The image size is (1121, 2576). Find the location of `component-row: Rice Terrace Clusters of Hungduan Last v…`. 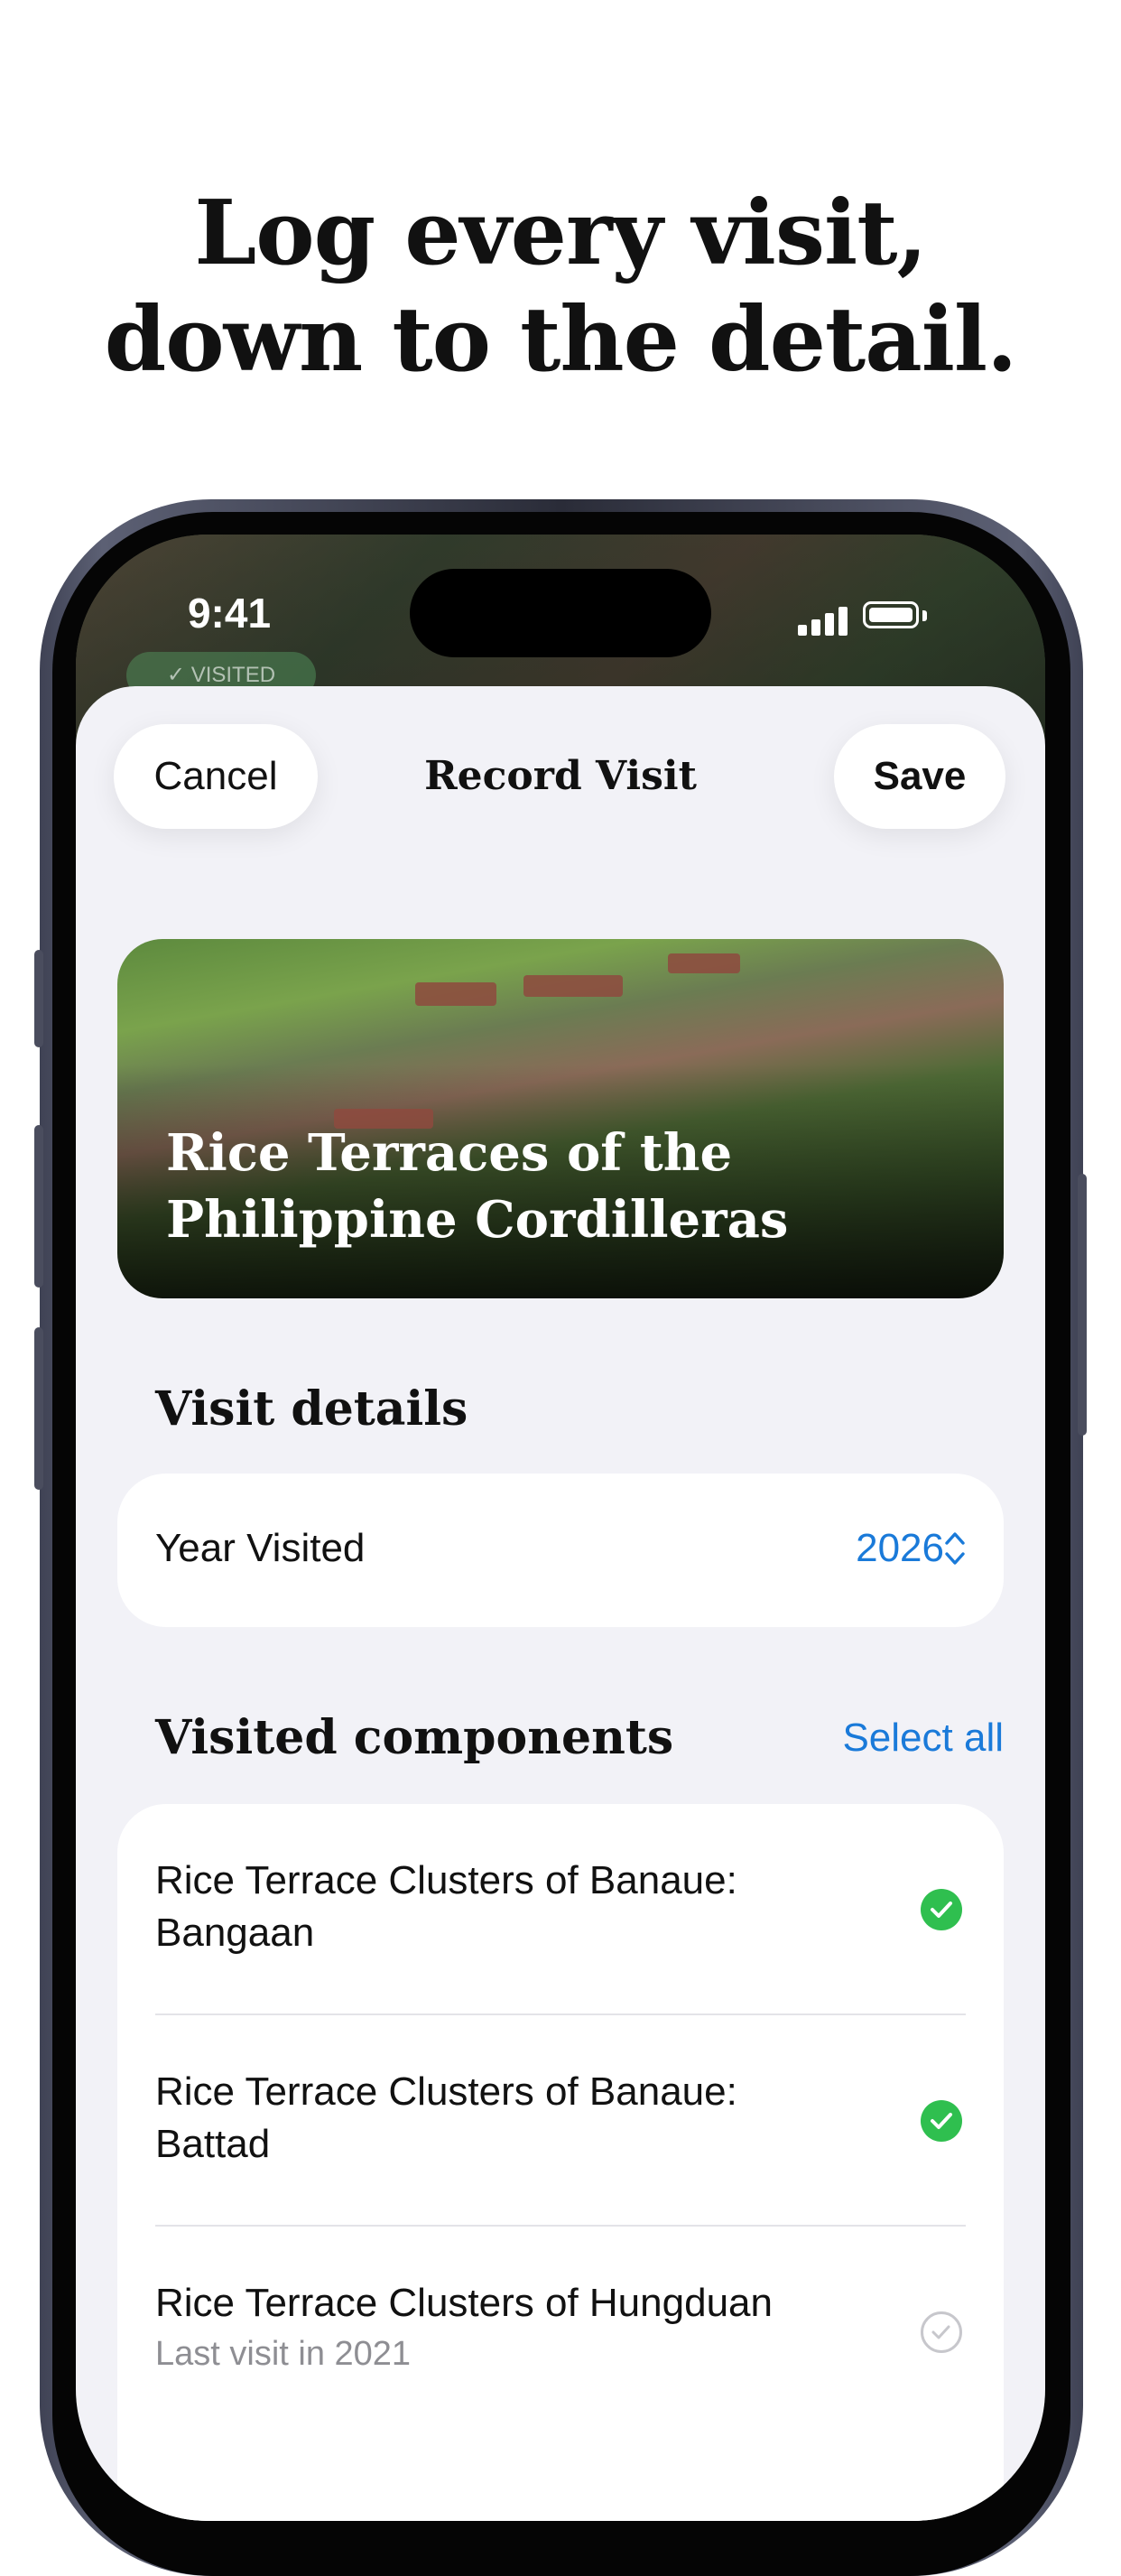

component-row: Rice Terrace Clusters of Hungduan Last v… is located at coordinates (561, 2332).